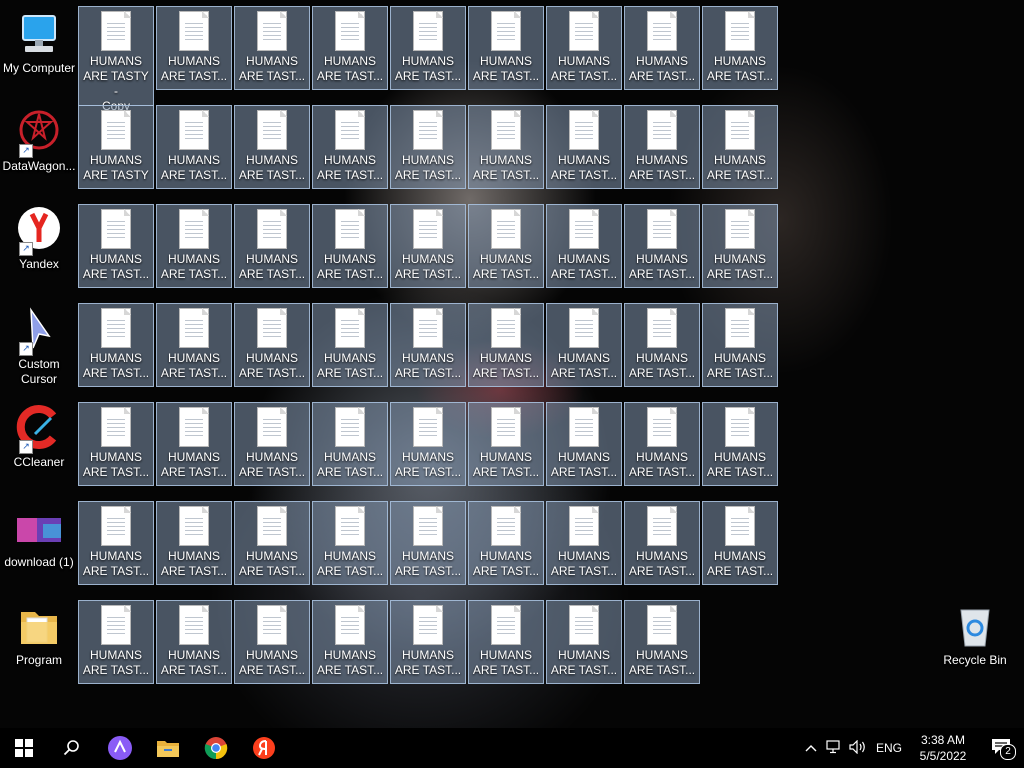 This screenshot has height=768, width=1024. I want to click on custom-cursor-icon: ↗, so click(39, 331).